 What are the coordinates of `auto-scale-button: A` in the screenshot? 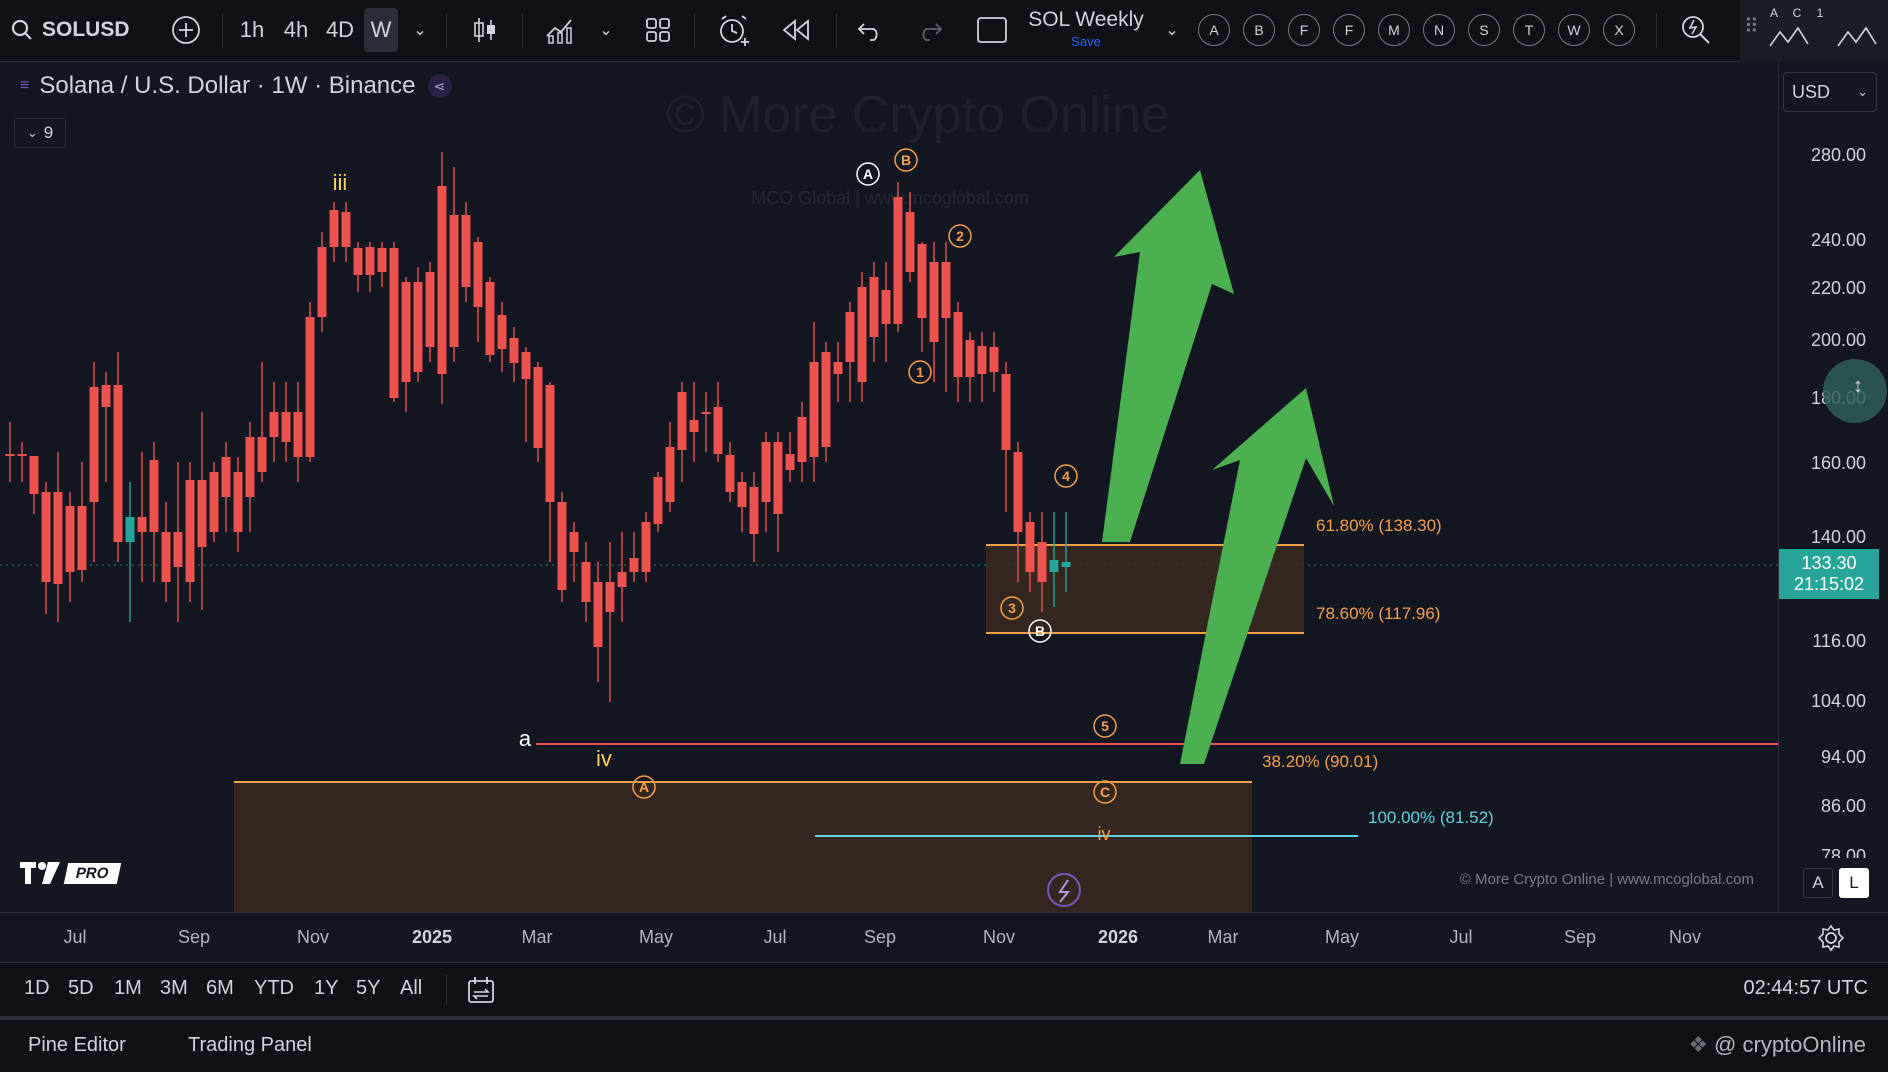 It's located at (1818, 883).